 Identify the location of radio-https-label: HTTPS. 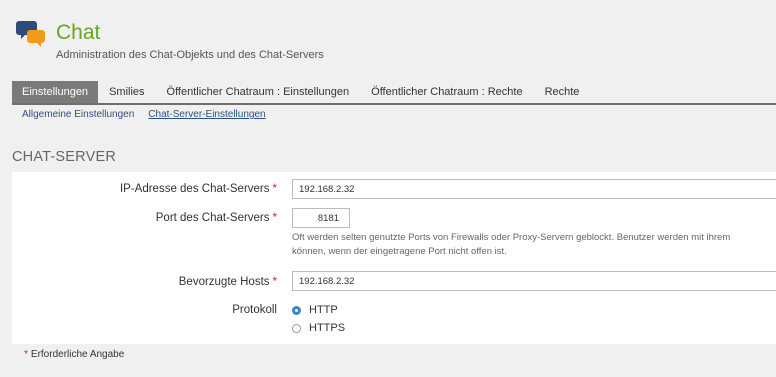
(327, 328).